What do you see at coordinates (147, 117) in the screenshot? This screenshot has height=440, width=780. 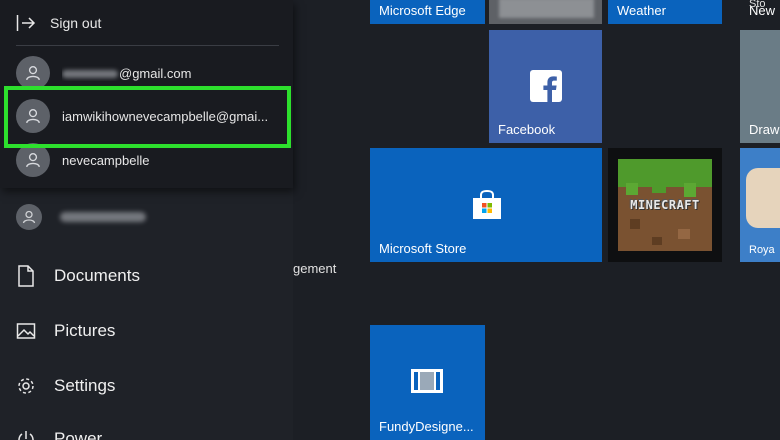 I see `highlight-box` at bounding box center [147, 117].